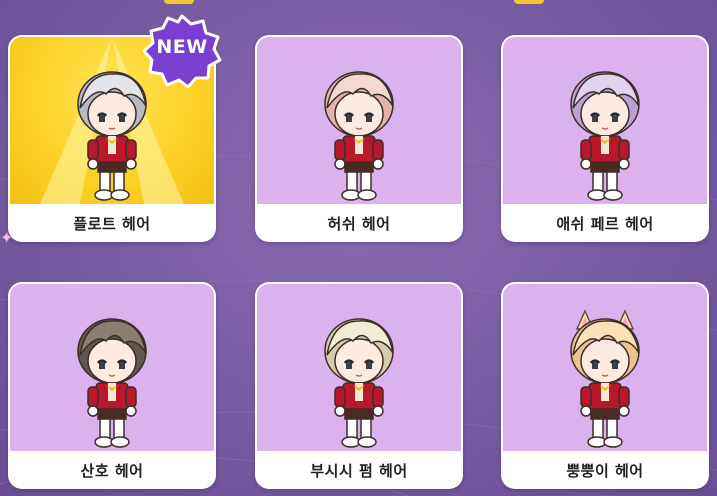 This screenshot has width=717, height=496. What do you see at coordinates (179, 2) in the screenshot?
I see `top-tab-nub-left` at bounding box center [179, 2].